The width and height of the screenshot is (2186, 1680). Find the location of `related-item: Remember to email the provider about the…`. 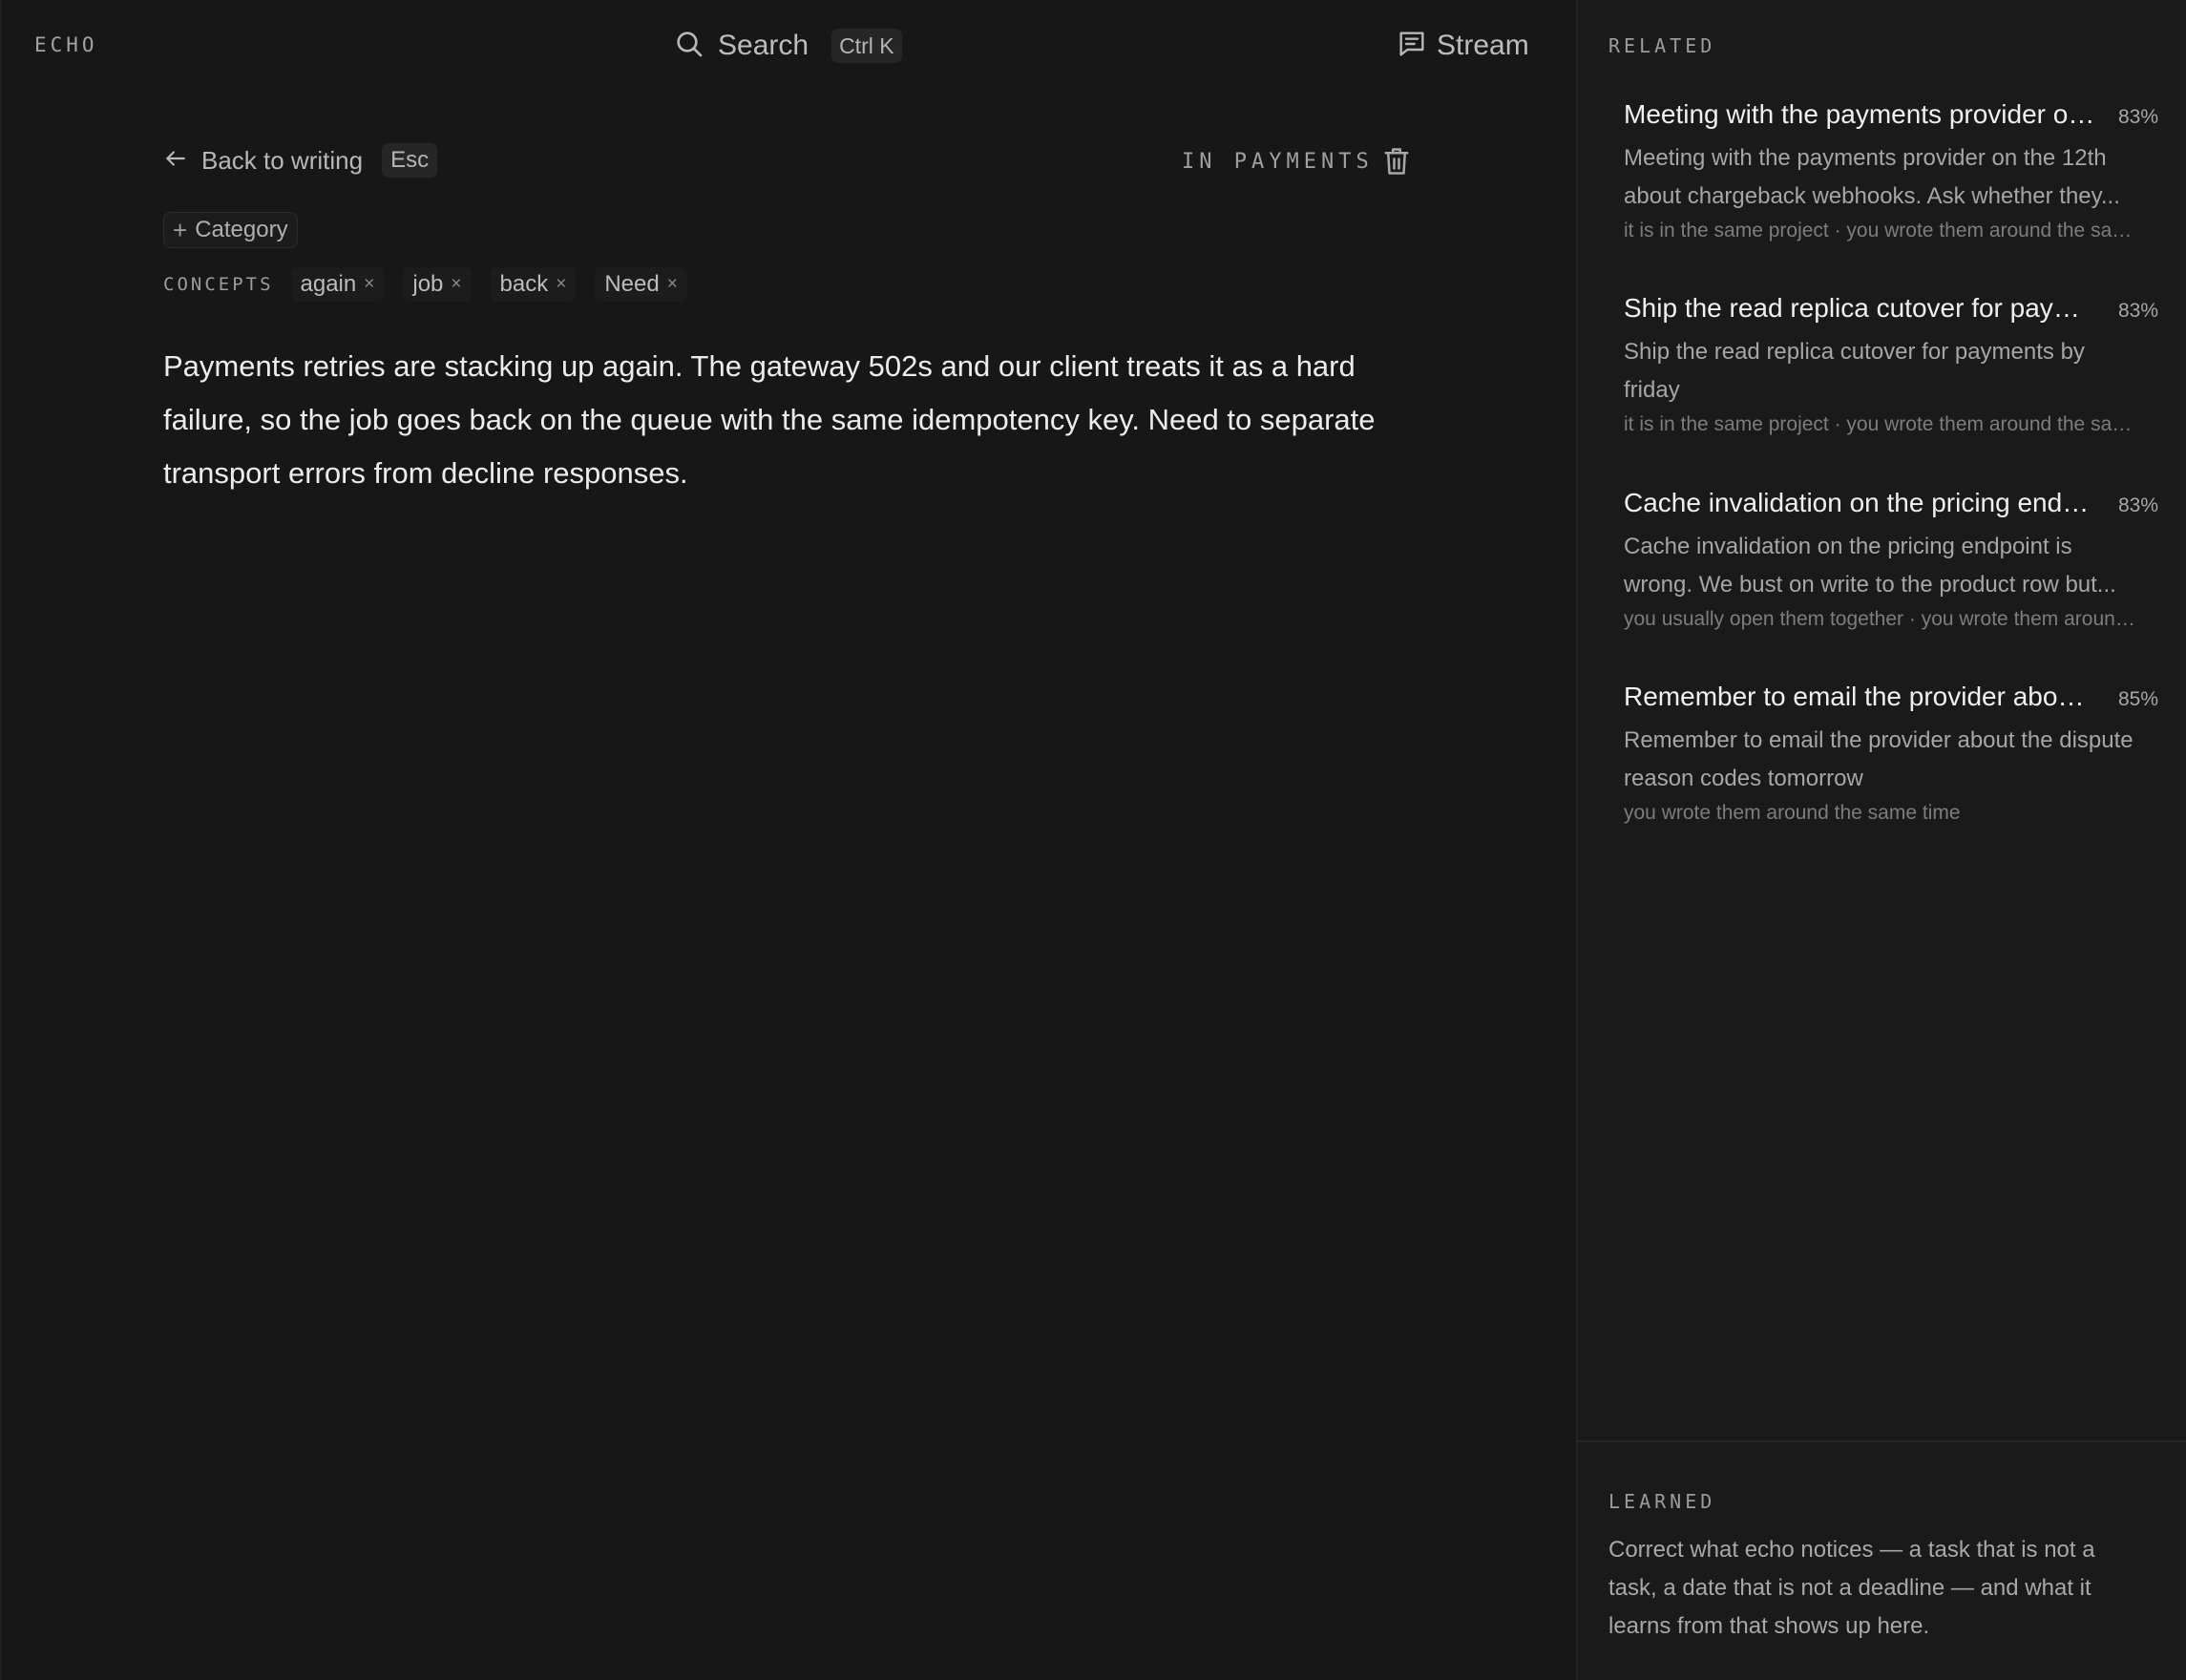

related-item: Remember to email the provider about the… is located at coordinates (1891, 754).